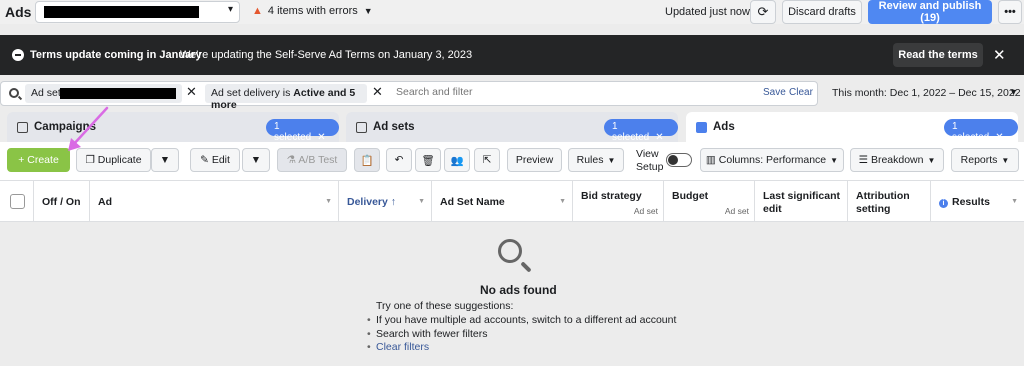 The width and height of the screenshot is (1024, 366). Describe the element at coordinates (631, 132) in the screenshot. I see `selected-count: 1 selected` at that location.